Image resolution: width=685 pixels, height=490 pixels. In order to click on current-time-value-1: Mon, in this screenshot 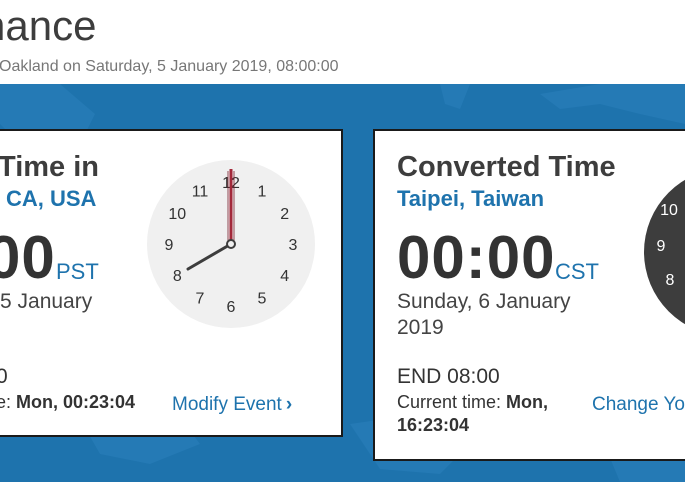, I will do `click(527, 402)`.